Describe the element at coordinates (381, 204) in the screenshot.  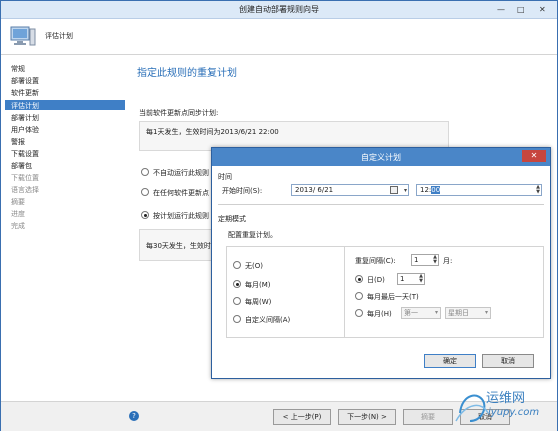
I see `divider` at that location.